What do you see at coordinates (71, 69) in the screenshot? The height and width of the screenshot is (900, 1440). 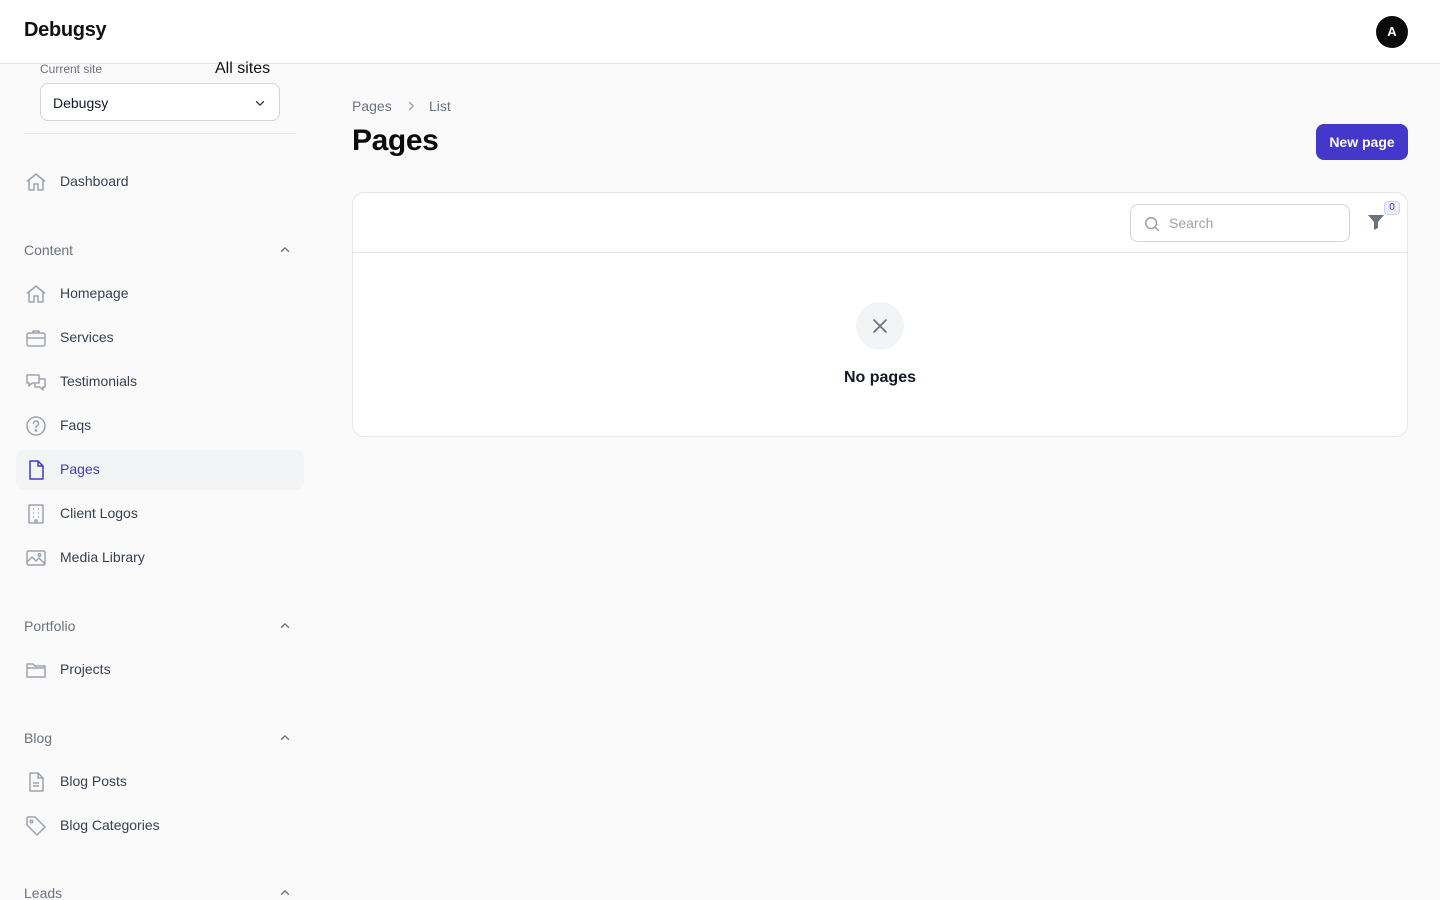 I see `current-site-label: Current site` at bounding box center [71, 69].